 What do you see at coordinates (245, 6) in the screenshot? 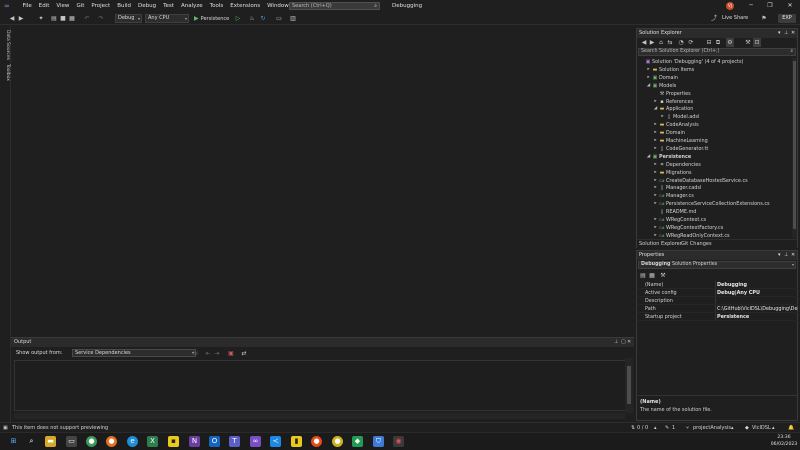
I see `menu-extensions: Extensions` at bounding box center [245, 6].